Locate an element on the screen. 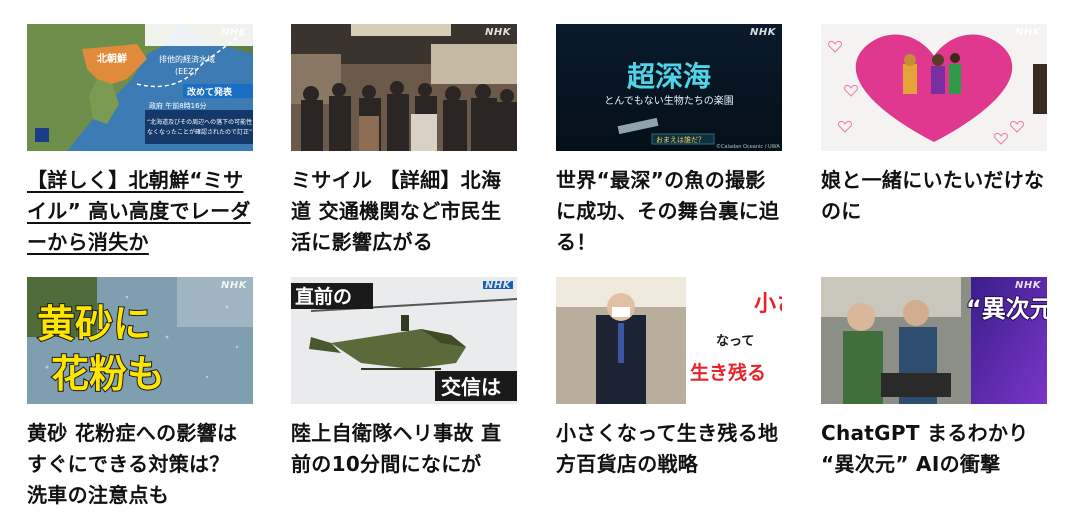  svg-text: 生き残る is located at coordinates (728, 372).